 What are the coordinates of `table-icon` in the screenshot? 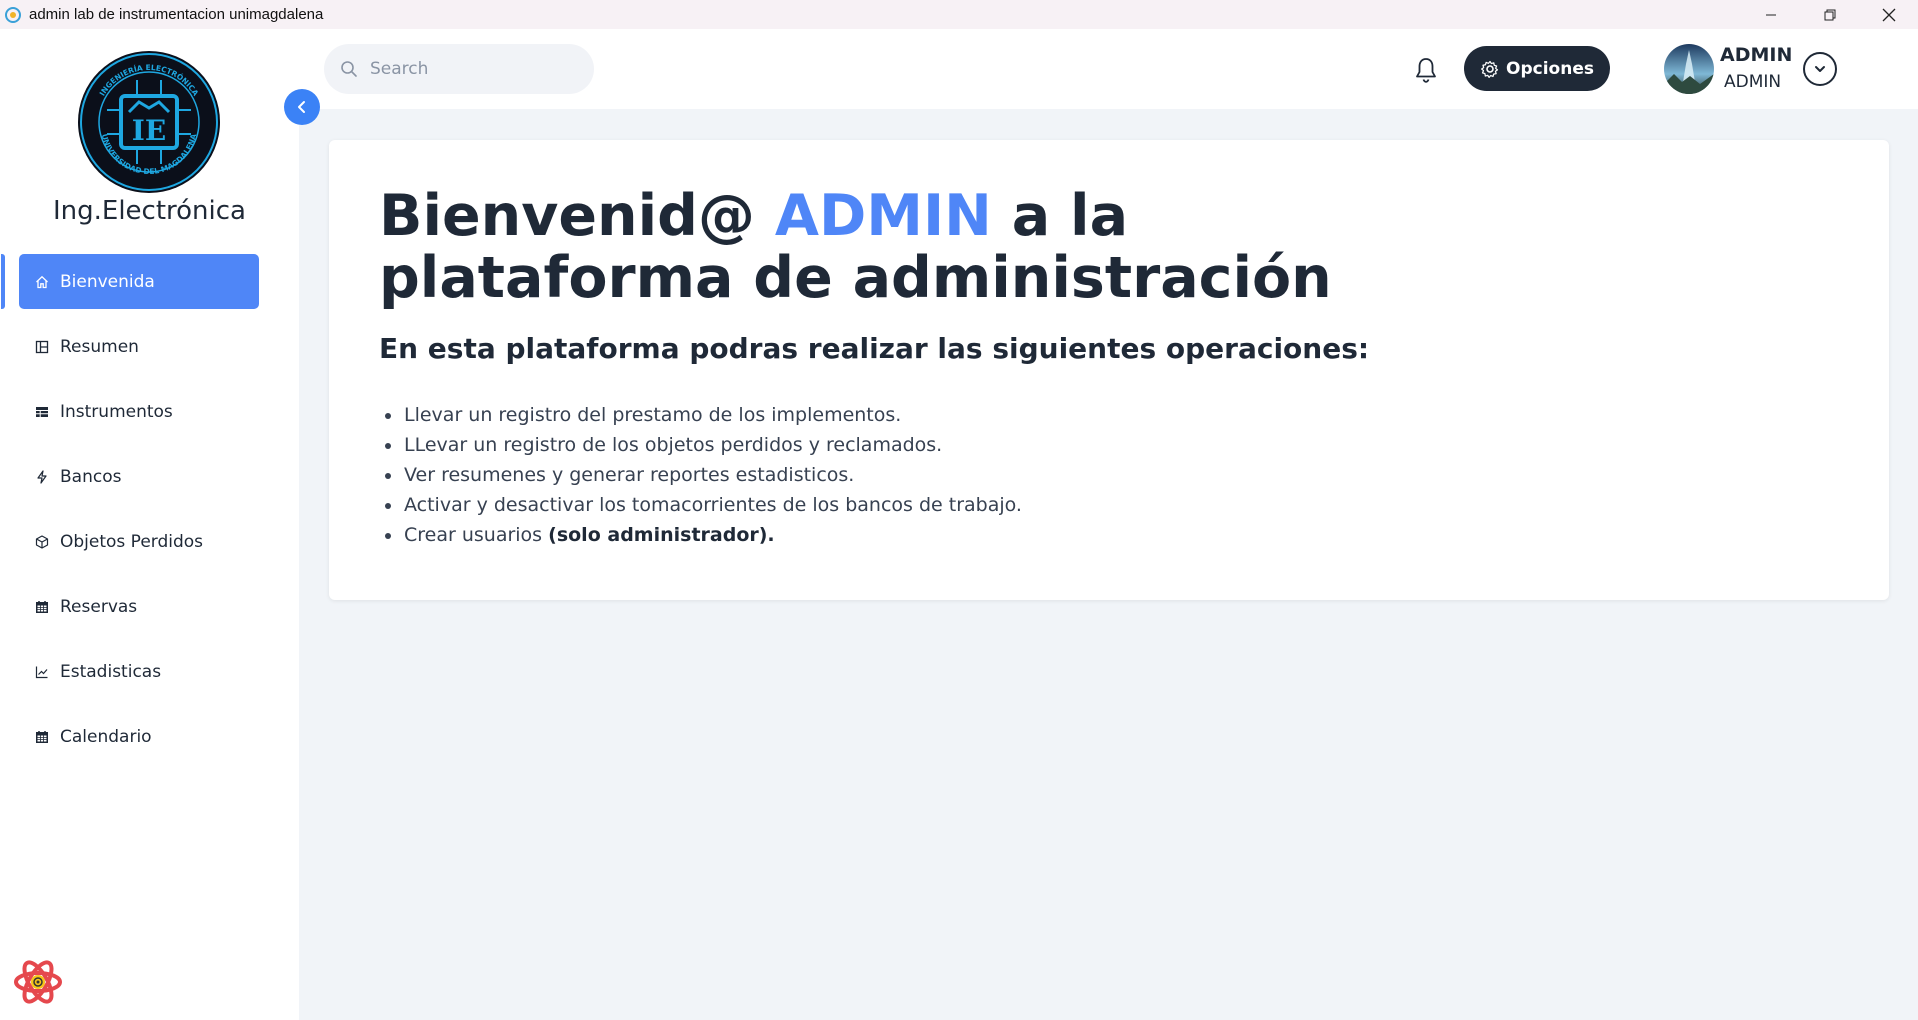 It's located at (42, 412).